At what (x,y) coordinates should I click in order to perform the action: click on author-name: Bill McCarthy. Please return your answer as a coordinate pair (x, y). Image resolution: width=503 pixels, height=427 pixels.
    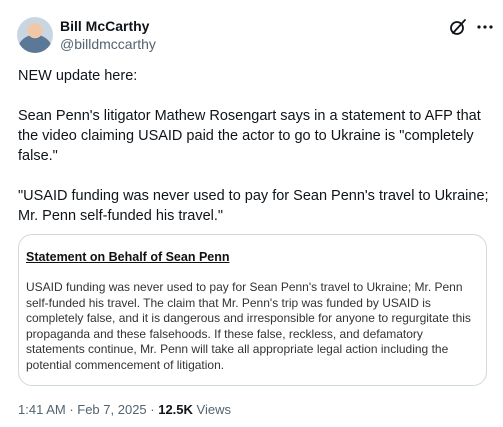
    Looking at the image, I should click on (104, 26).